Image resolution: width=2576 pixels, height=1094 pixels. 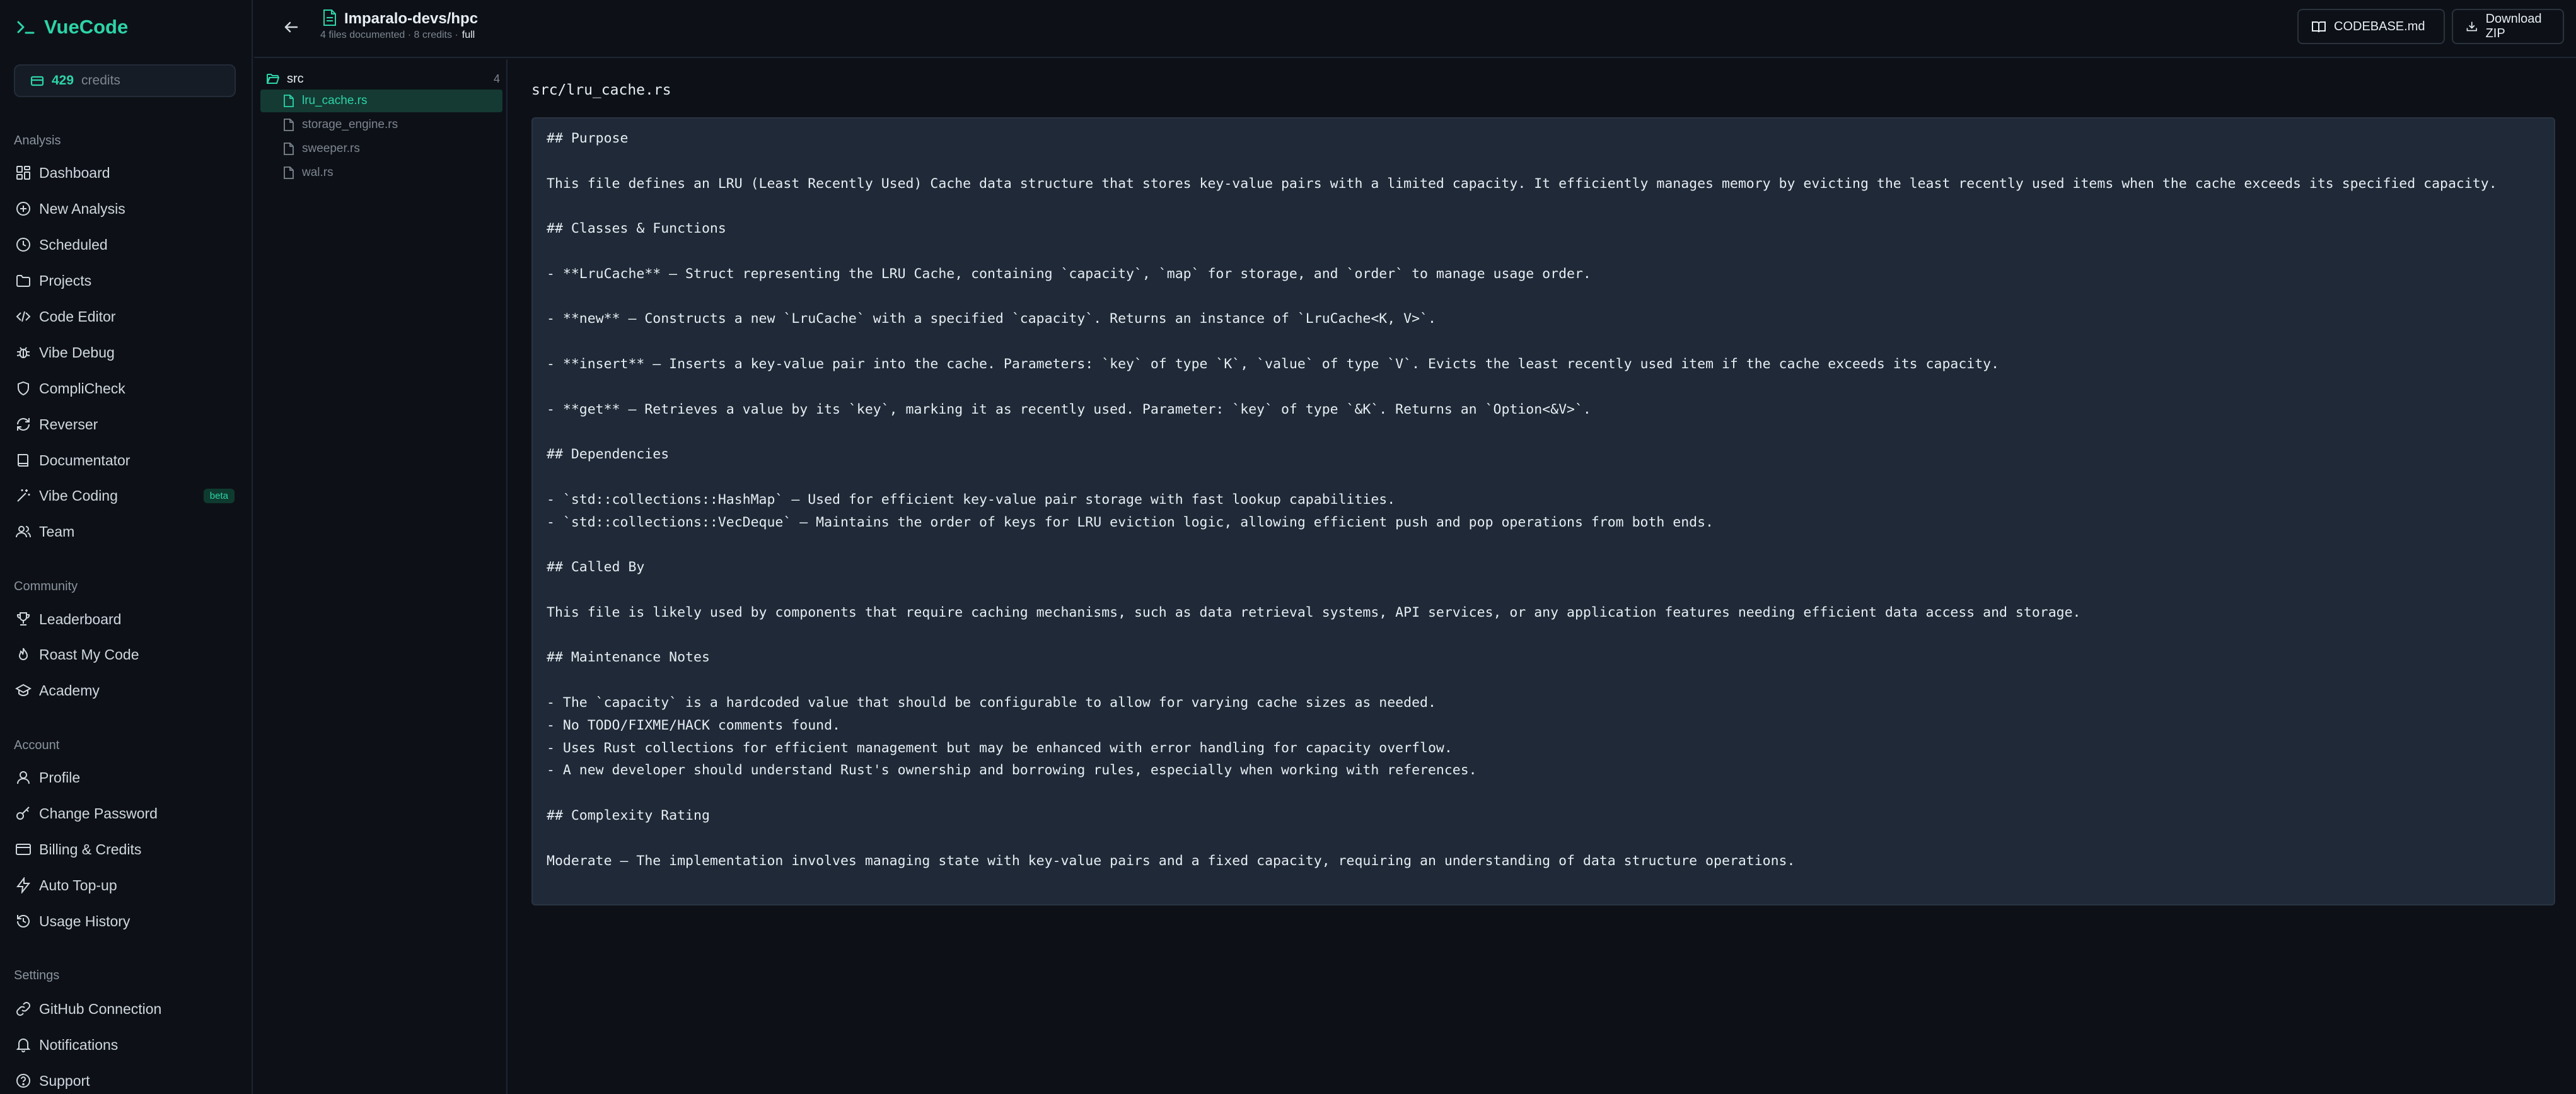 I want to click on codebase-md-label: CODEBASE.md, so click(x=2380, y=26).